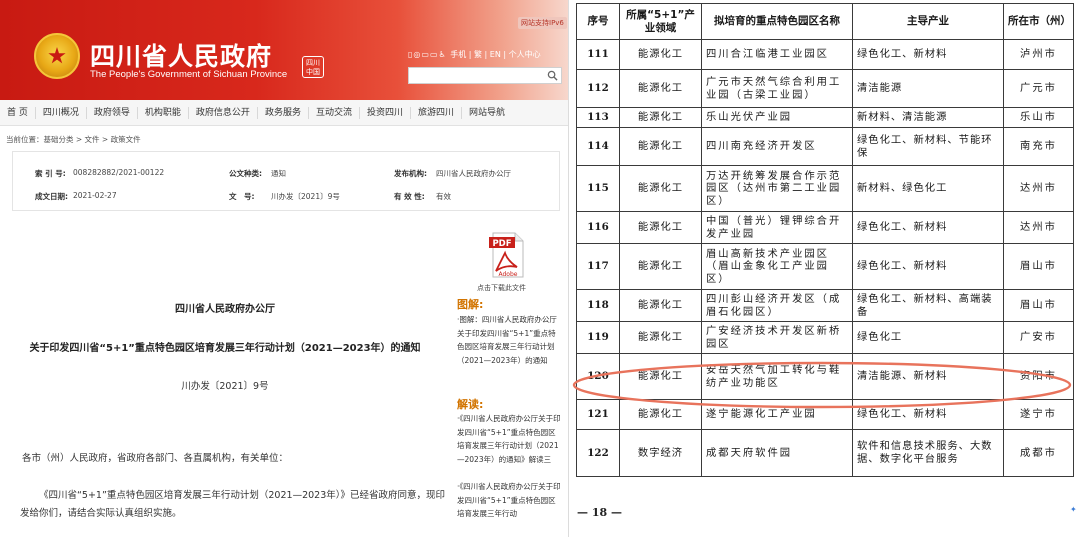 Image resolution: width=1080 pixels, height=537 pixels. I want to click on row-city: 成都市, so click(1038, 453).